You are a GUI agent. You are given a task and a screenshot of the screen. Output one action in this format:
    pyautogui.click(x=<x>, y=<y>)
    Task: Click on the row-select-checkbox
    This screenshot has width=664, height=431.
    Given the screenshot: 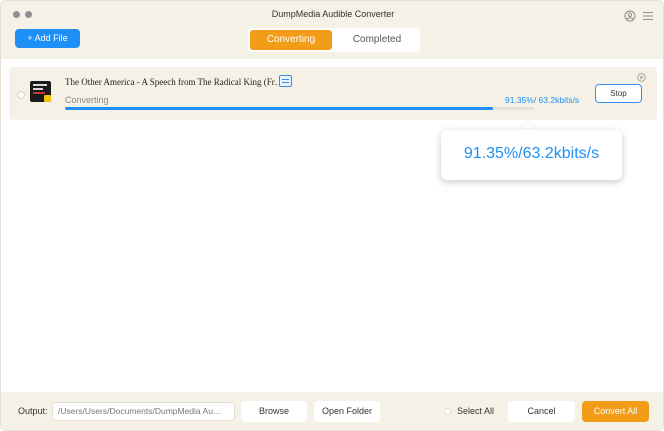 What is the action you would take?
    pyautogui.click(x=21, y=95)
    